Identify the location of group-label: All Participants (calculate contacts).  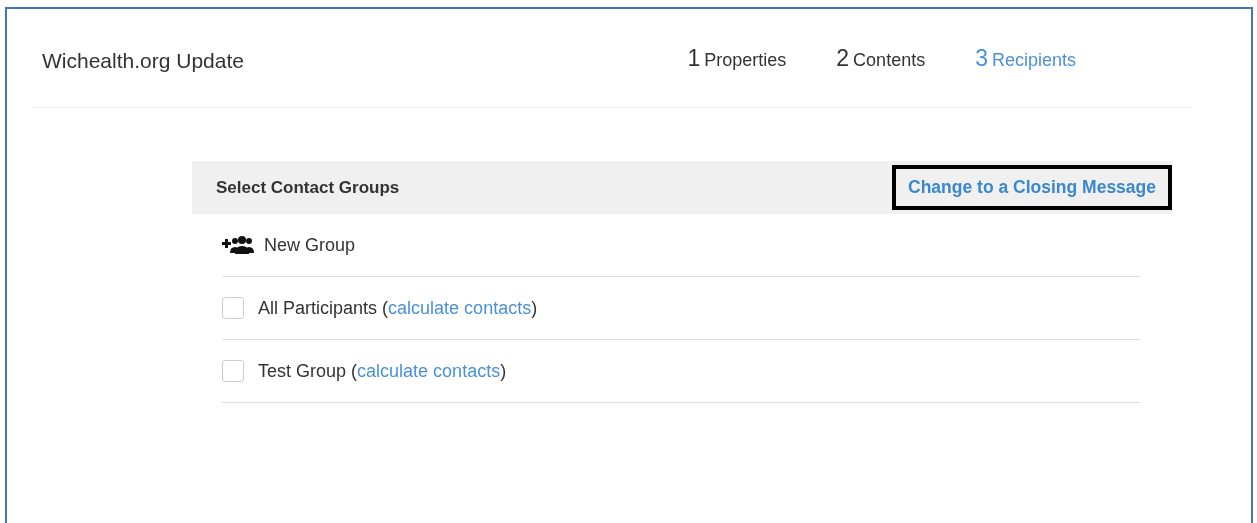
(398, 308).